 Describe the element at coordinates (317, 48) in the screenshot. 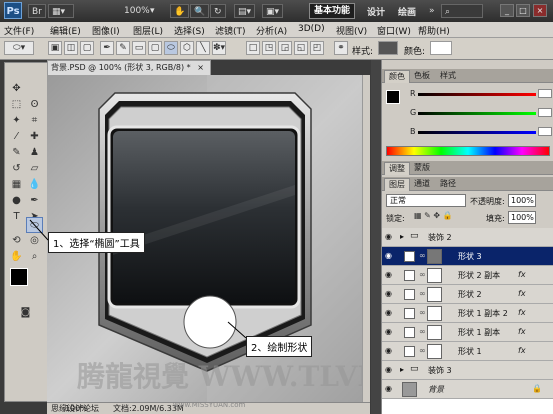

I see `exclude-shape-icon: ◰` at that location.